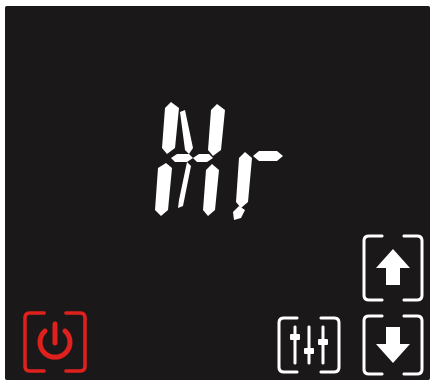 Image resolution: width=435 pixels, height=385 pixels. I want to click on digit-h, so click(190, 159).